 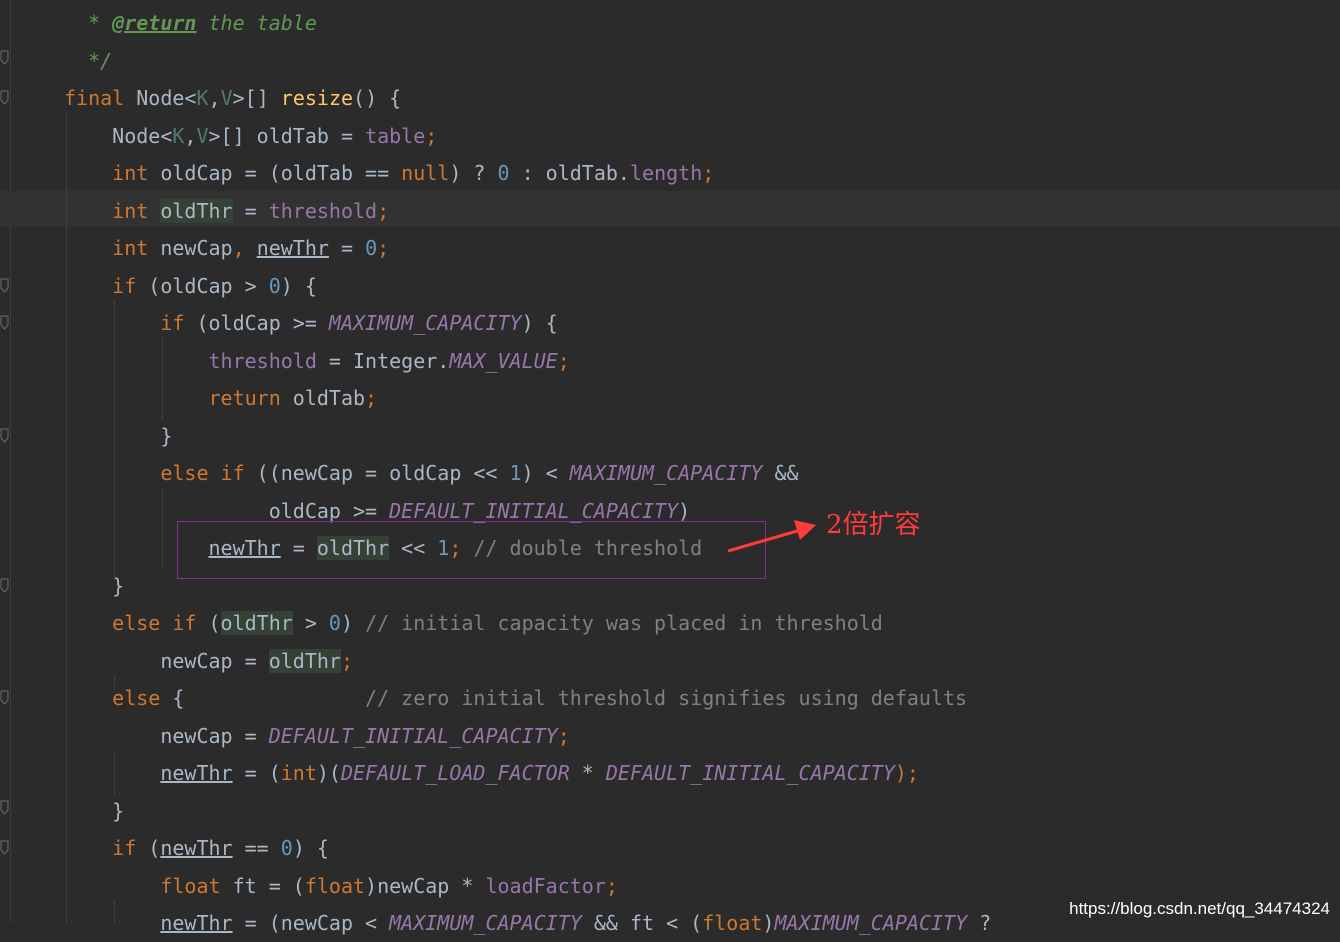 I want to click on code-token: }, so click(x=118, y=435).